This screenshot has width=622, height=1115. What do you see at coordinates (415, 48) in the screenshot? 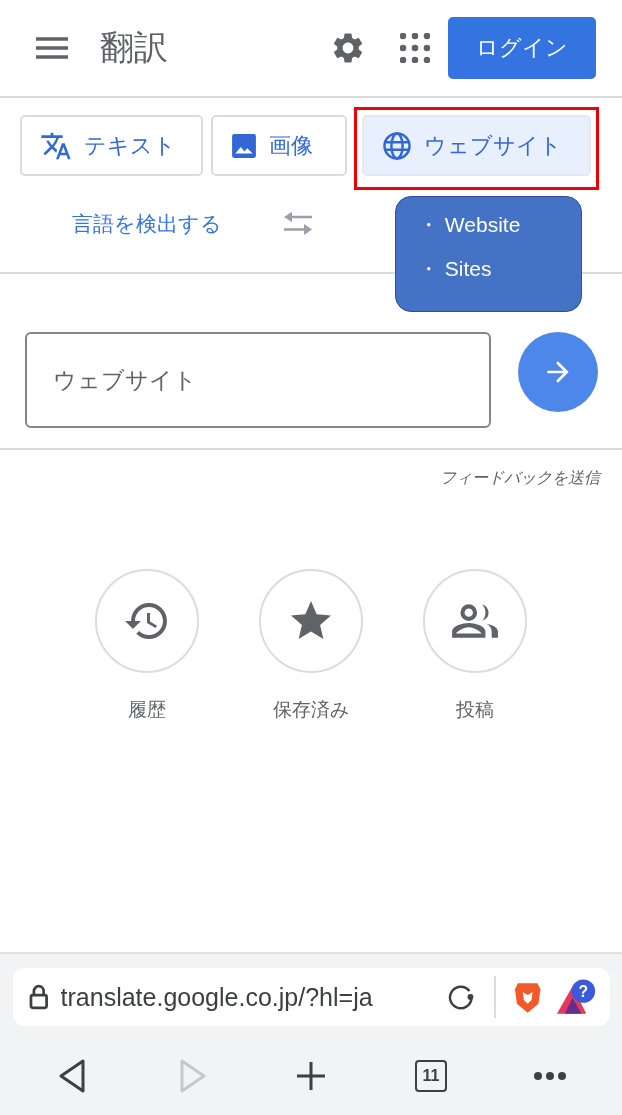
I see `apps-icon` at bounding box center [415, 48].